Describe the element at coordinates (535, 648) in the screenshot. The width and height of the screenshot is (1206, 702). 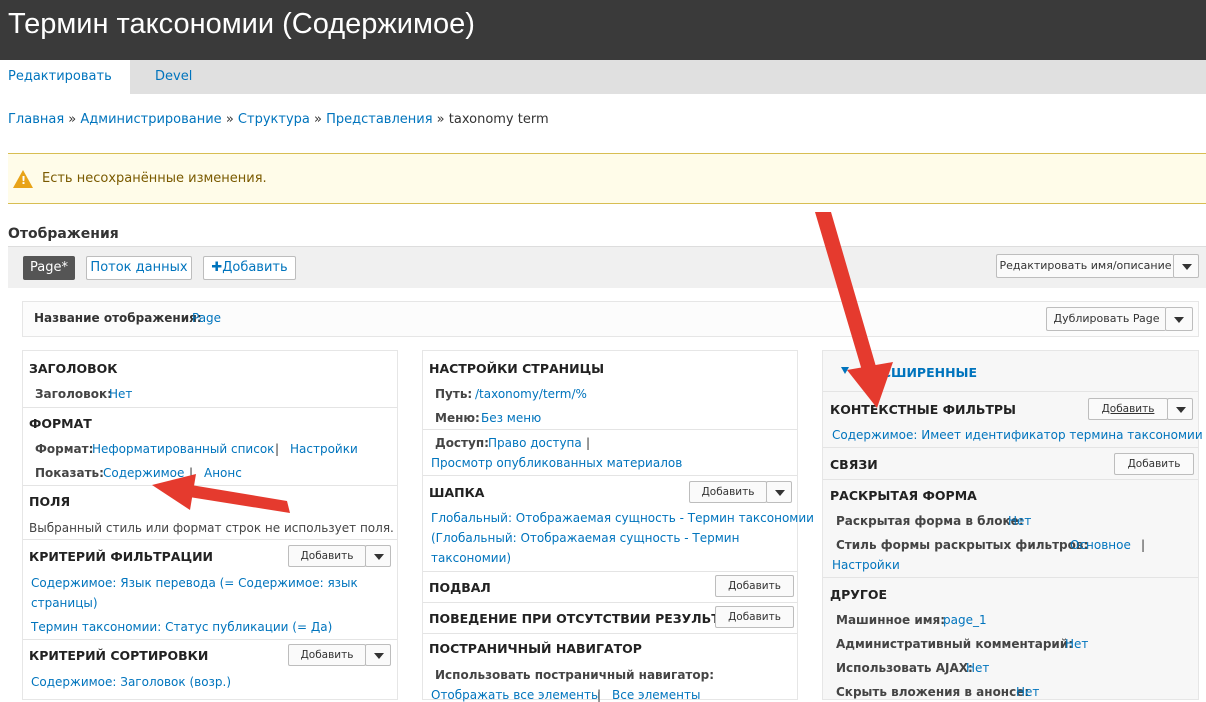
I see `section-title-pager: ПОСТРАНИЧНЫЙ НАВИГАТОР` at that location.